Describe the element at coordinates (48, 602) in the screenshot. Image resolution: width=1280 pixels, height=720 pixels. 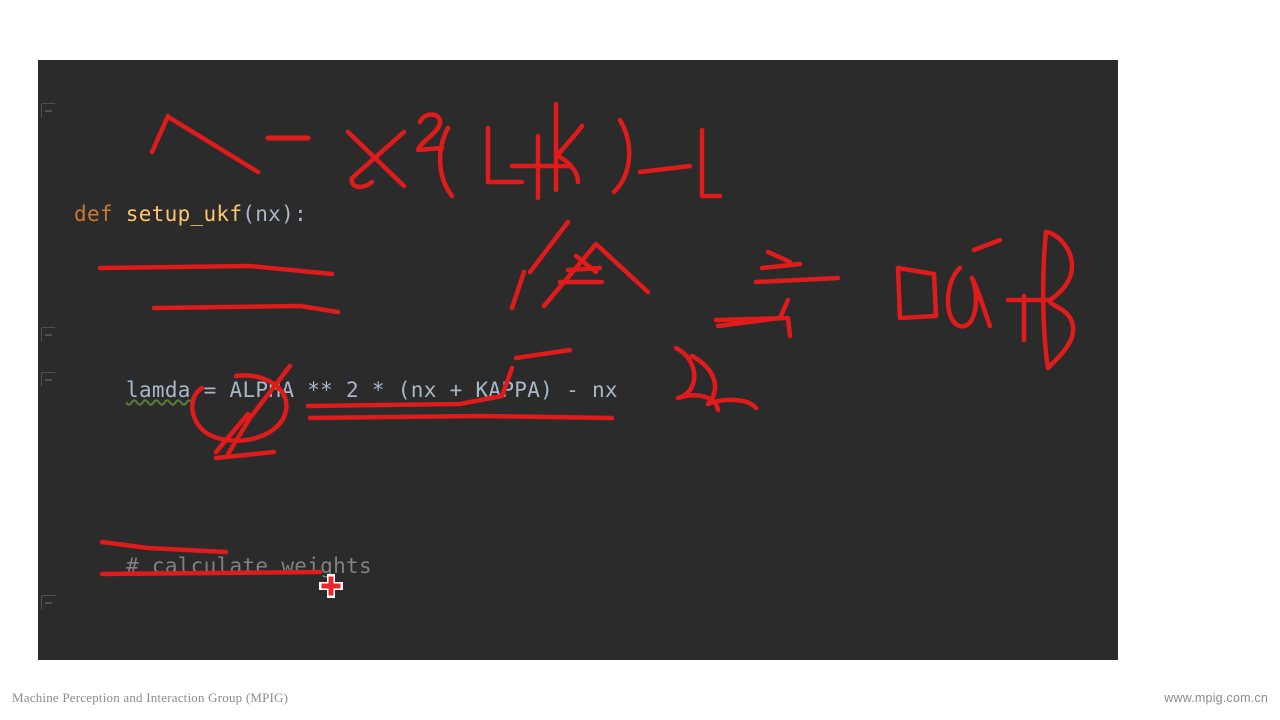
I see `fold-marker-return` at that location.